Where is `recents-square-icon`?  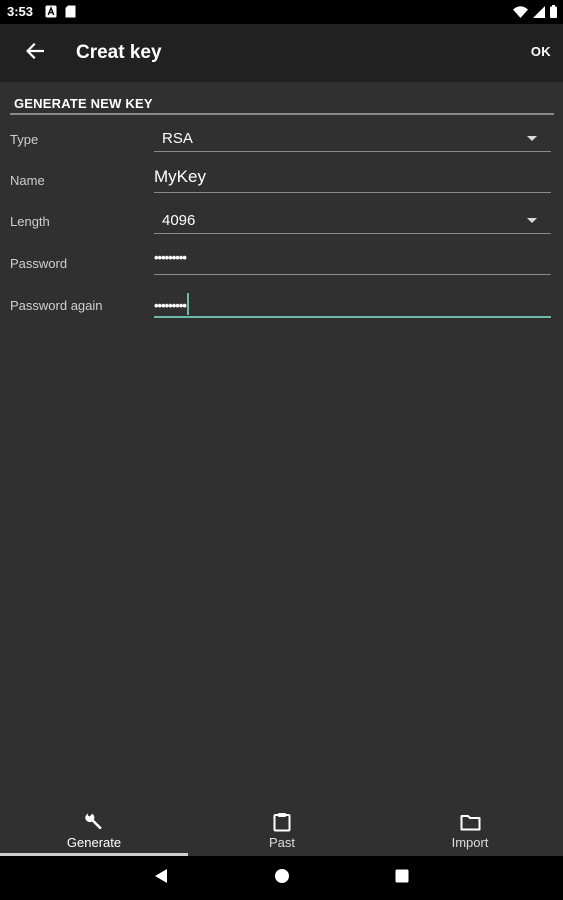 recents-square-icon is located at coordinates (402, 878).